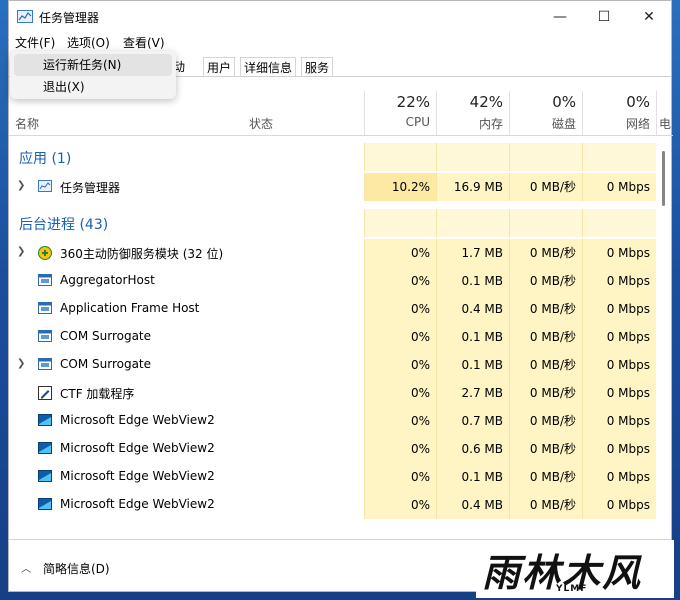  Describe the element at coordinates (334, 157) in the screenshot. I see `group-header-apps: 应用 (1)` at that location.